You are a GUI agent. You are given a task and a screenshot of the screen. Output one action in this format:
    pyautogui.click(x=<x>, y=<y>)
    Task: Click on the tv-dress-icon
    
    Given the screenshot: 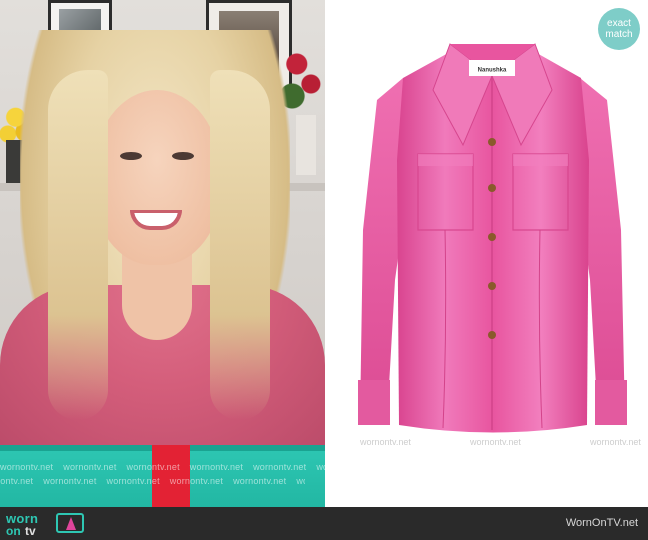 What is the action you would take?
    pyautogui.click(x=70, y=523)
    